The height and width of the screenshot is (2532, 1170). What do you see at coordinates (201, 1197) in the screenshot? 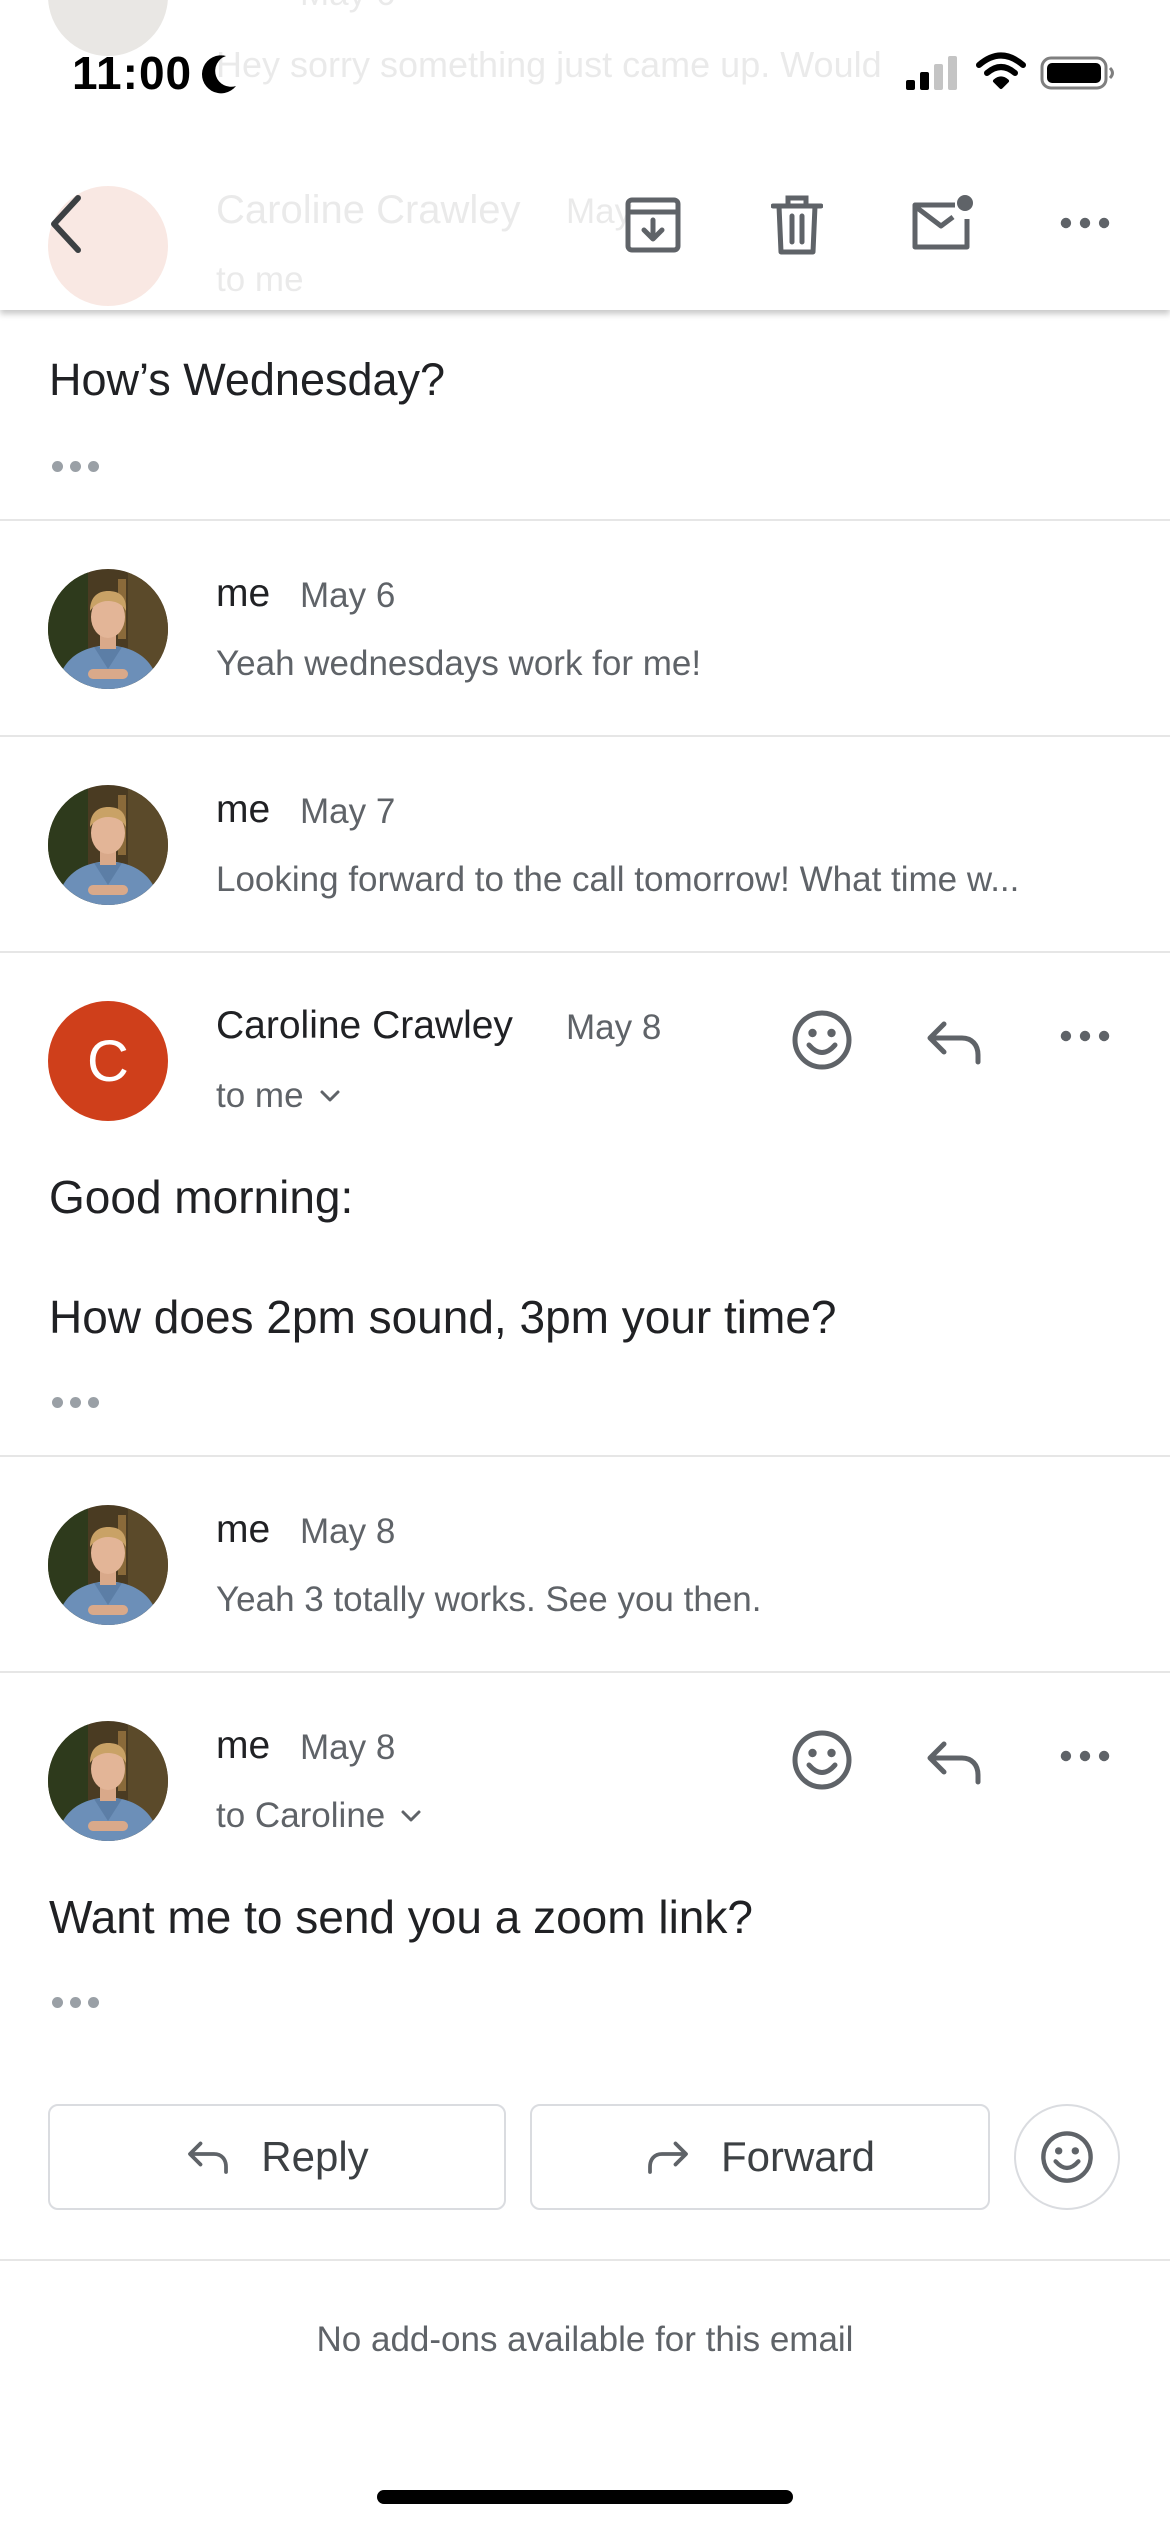
I see `message-body-line: Good morning:` at bounding box center [201, 1197].